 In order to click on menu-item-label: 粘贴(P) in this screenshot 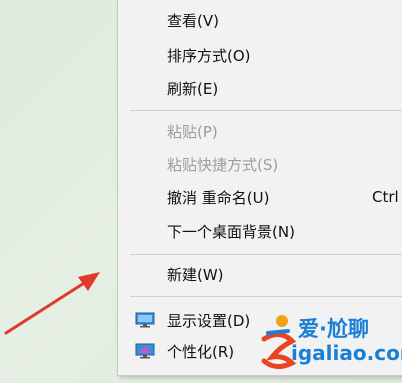, I will do `click(192, 131)`.